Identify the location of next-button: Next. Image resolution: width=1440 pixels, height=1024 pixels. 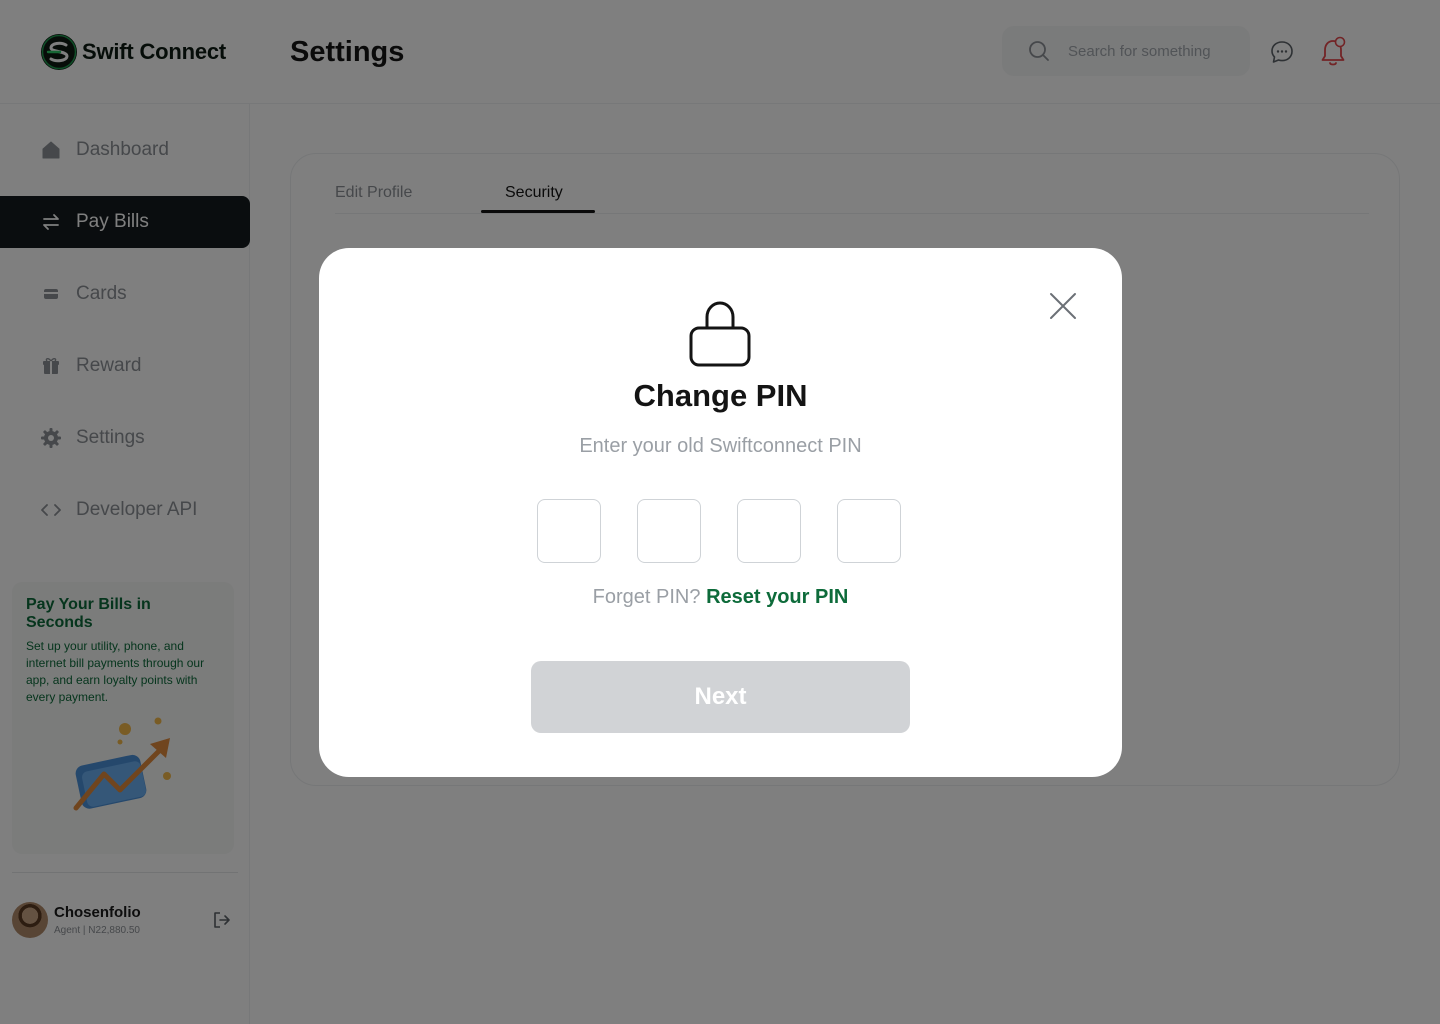
(720, 697).